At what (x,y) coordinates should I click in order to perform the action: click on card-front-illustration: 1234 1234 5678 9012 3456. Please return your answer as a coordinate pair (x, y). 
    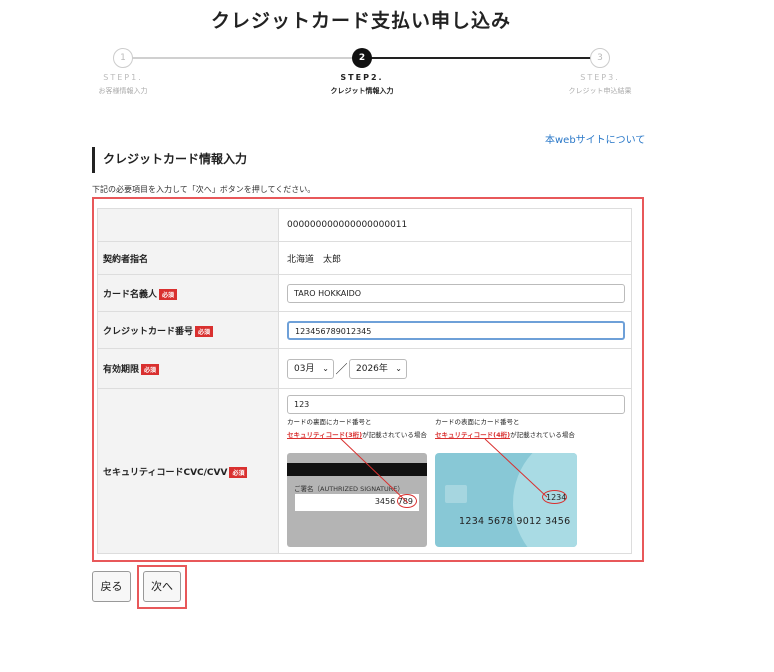
    Looking at the image, I should click on (506, 500).